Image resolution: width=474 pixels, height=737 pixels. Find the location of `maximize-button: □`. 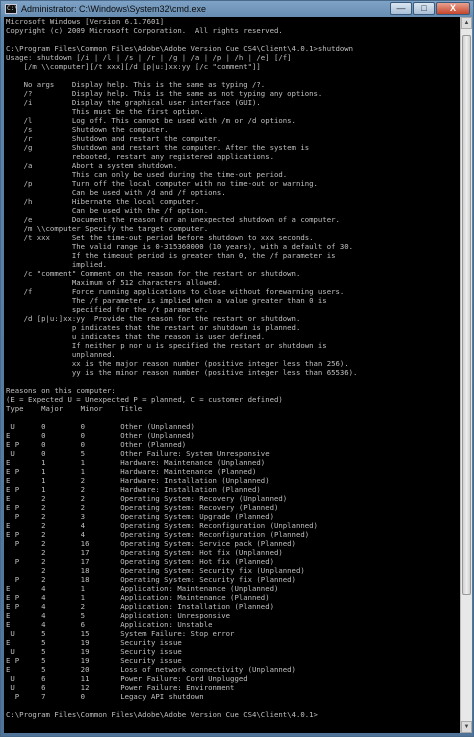

maximize-button: □ is located at coordinates (424, 8).